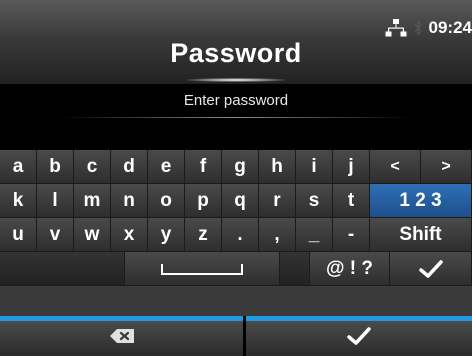  I want to click on key-r: r, so click(277, 201).